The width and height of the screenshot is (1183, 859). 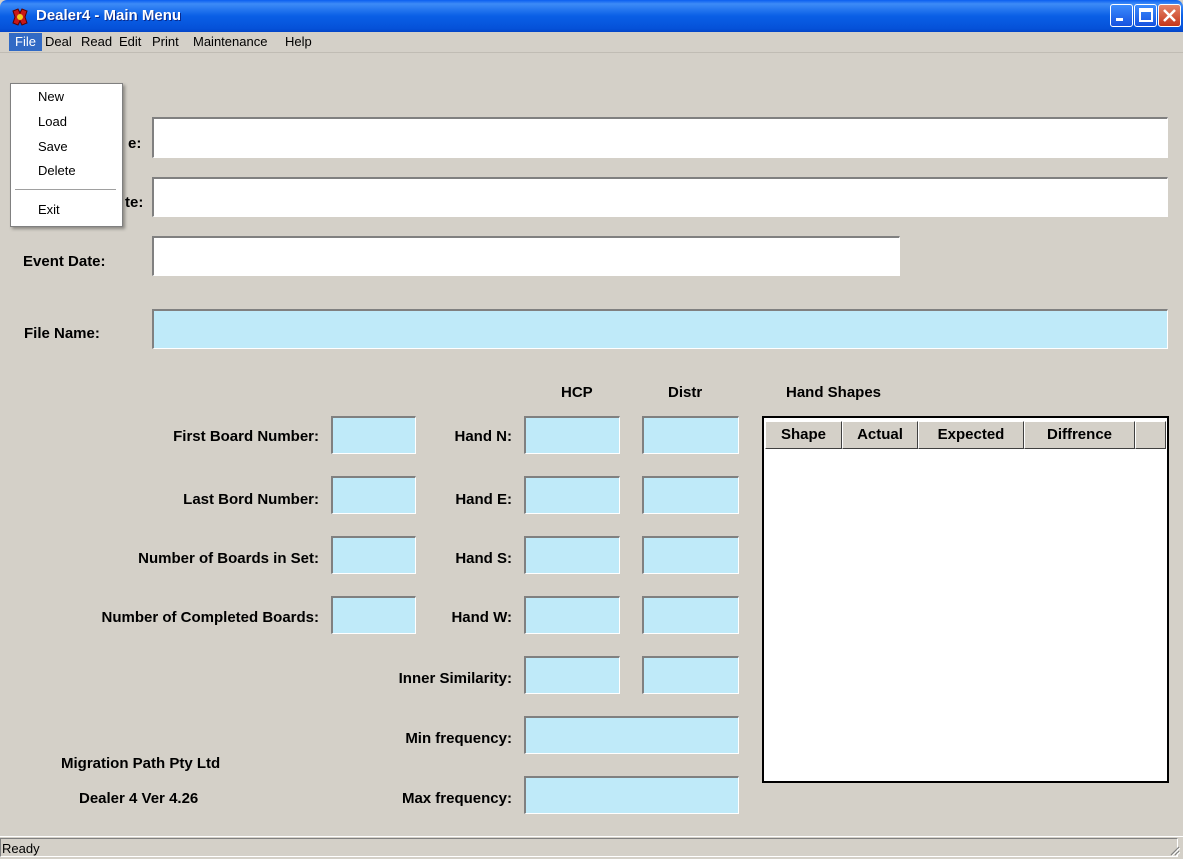 I want to click on hcp-header: HCP, so click(x=577, y=392).